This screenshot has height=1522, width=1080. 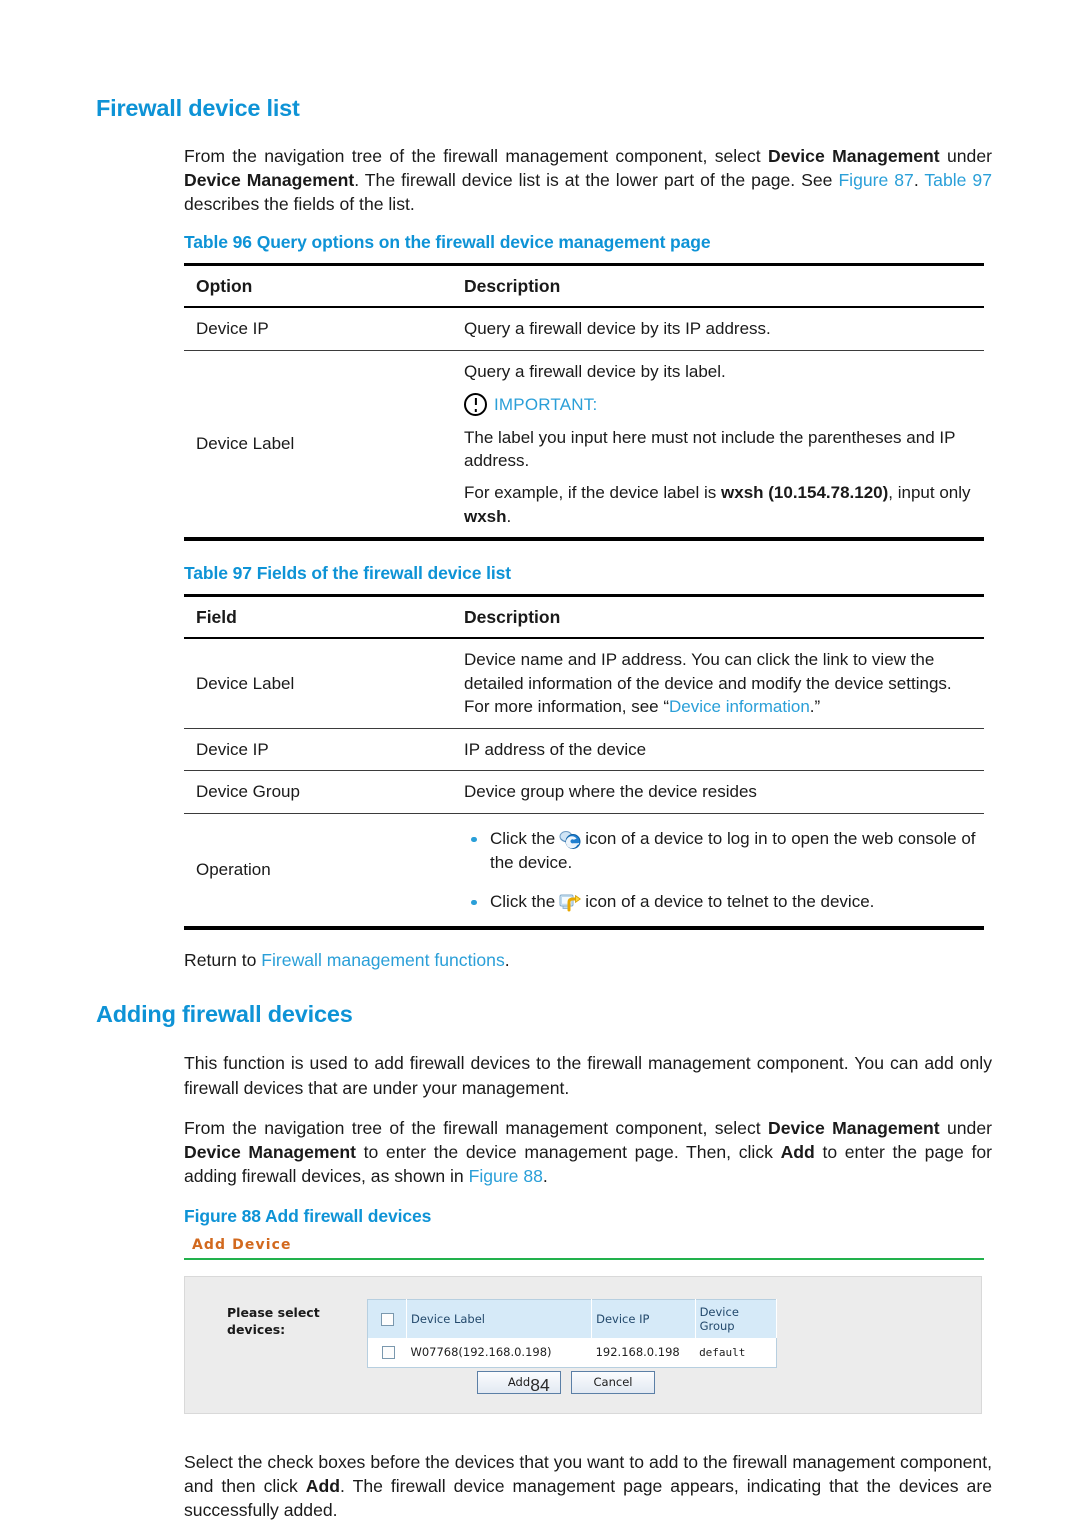 What do you see at coordinates (318, 286) in the screenshot?
I see `table-96-header-option: Option` at bounding box center [318, 286].